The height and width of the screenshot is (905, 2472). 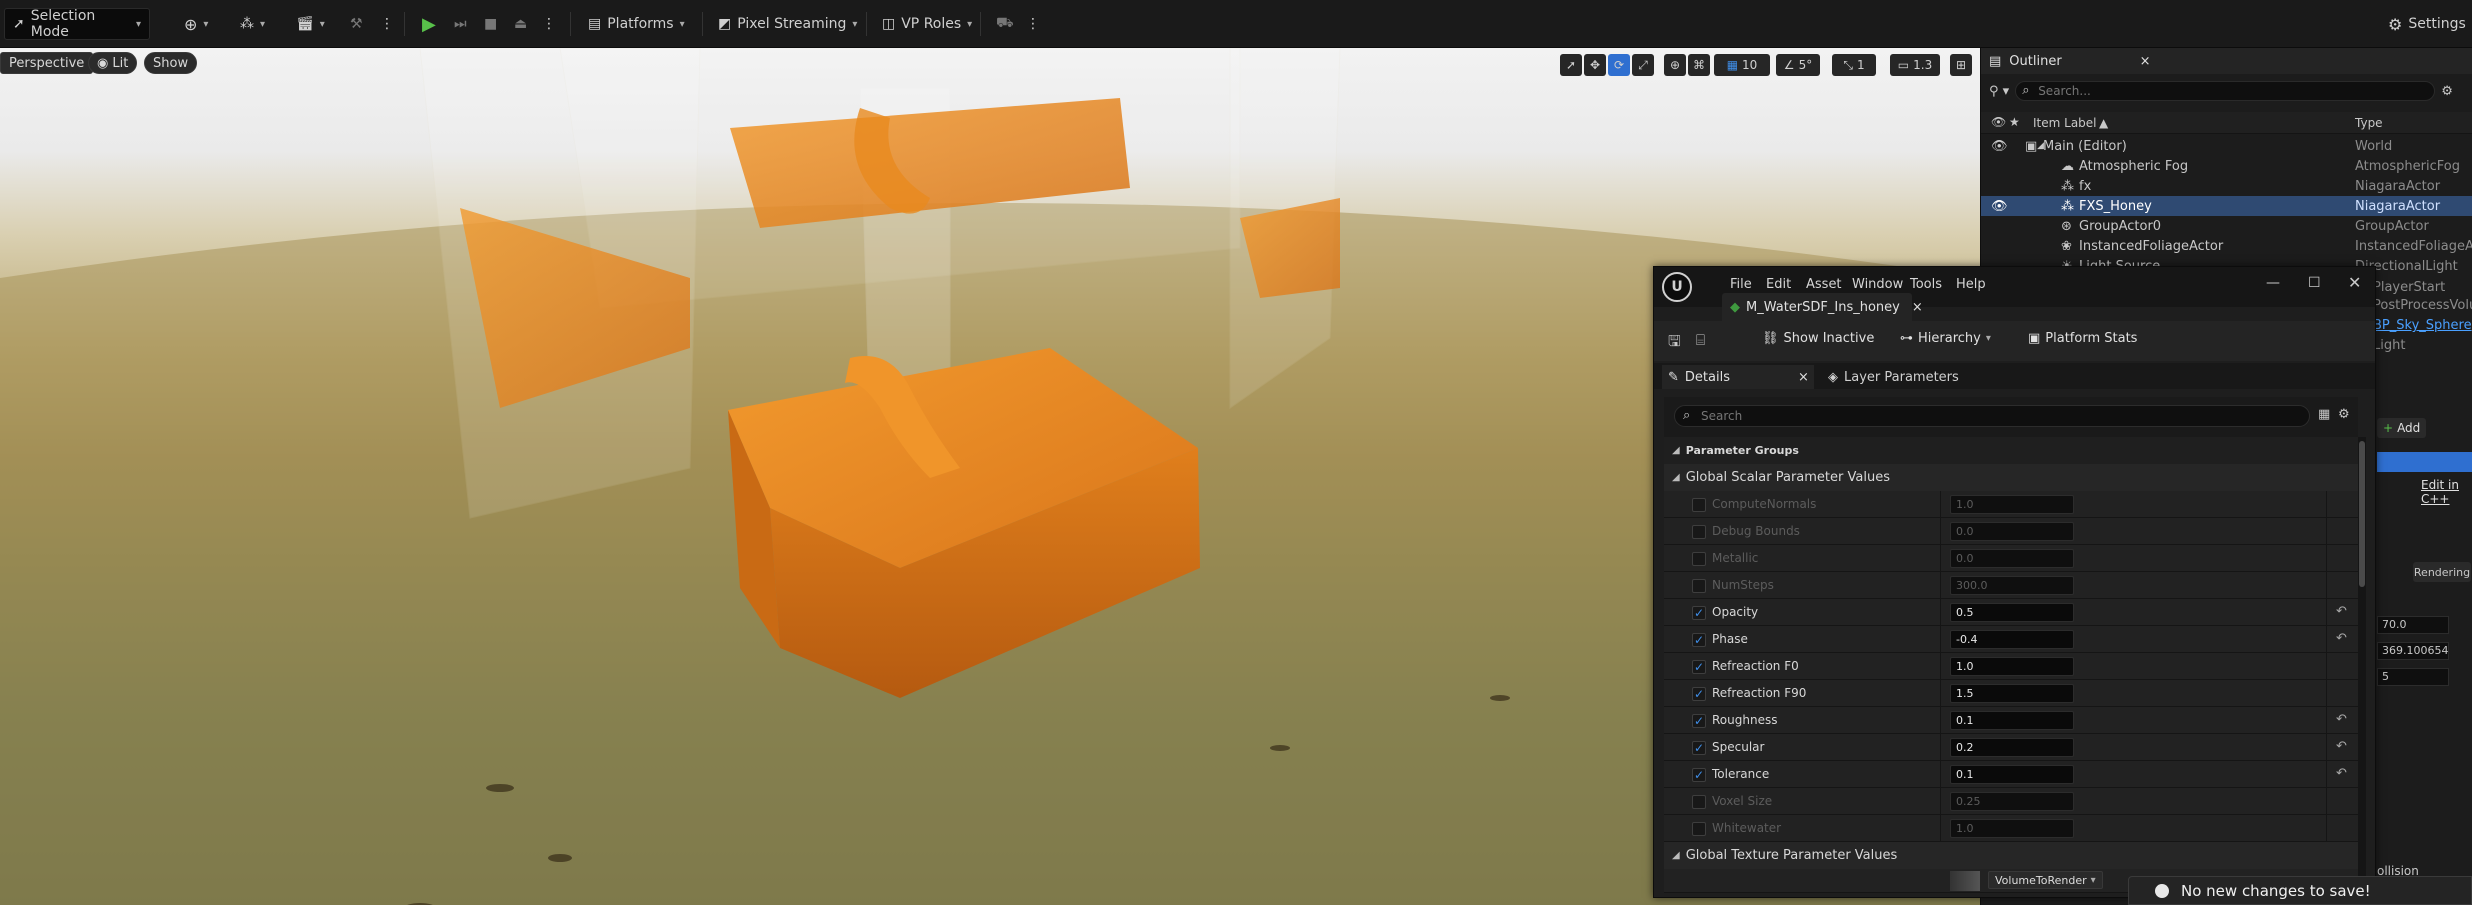 What do you see at coordinates (1890, 377) in the screenshot?
I see `layer-parameters-tab: ◈ Layer Parameters` at bounding box center [1890, 377].